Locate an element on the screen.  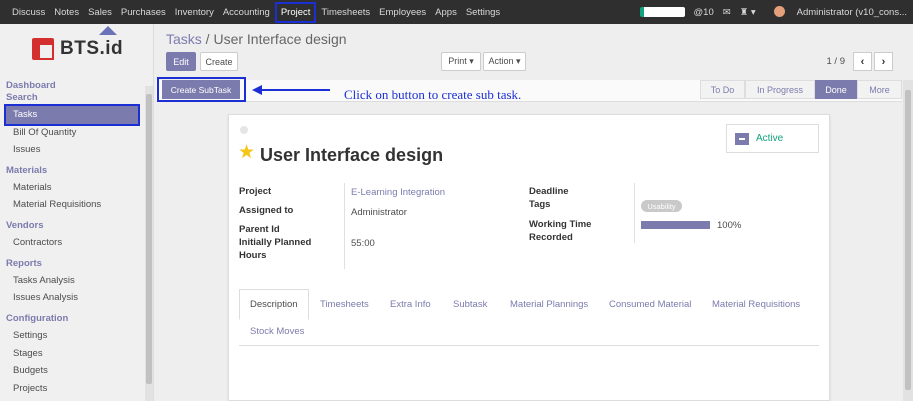
sidebar-item-issues: Issues is located at coordinates (26, 149).